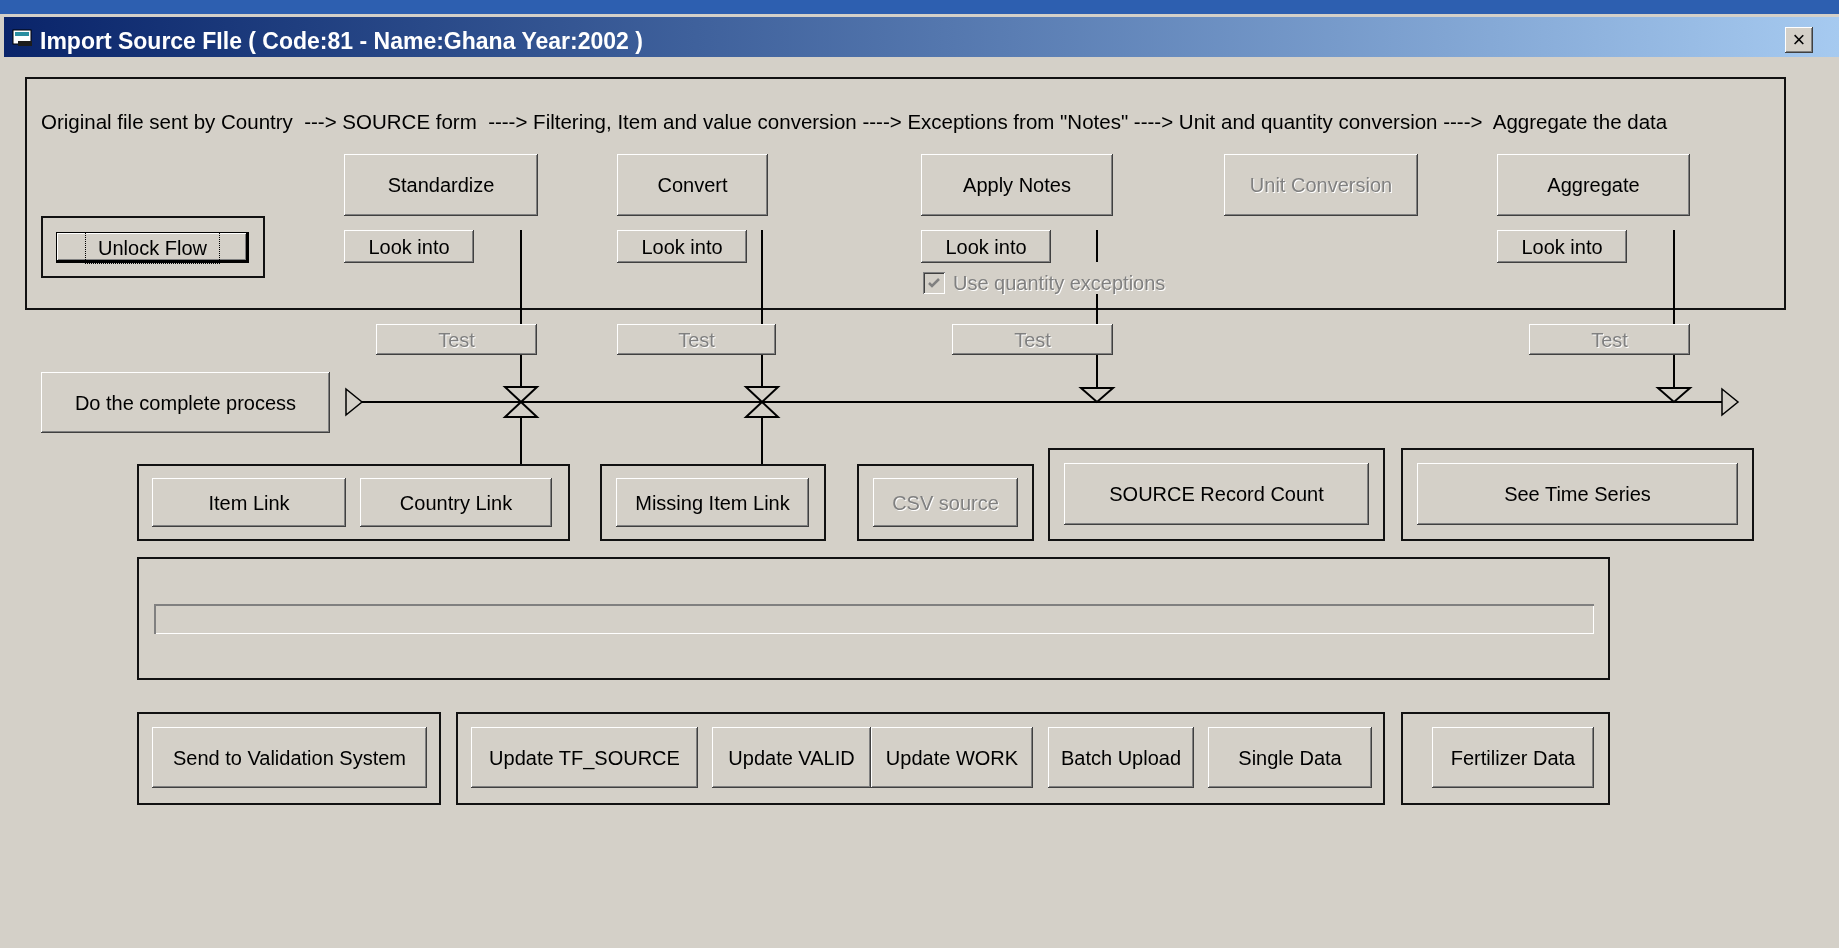 This screenshot has height=948, width=1839. I want to click on action-button: See Time Series, so click(1577, 494).